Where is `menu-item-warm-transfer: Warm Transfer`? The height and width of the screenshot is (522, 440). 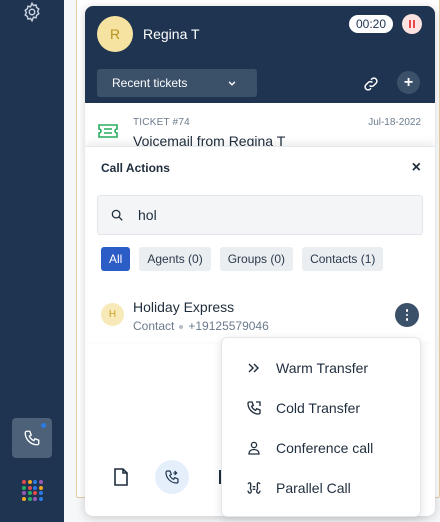 menu-item-warm-transfer: Warm Transfer is located at coordinates (322, 368).